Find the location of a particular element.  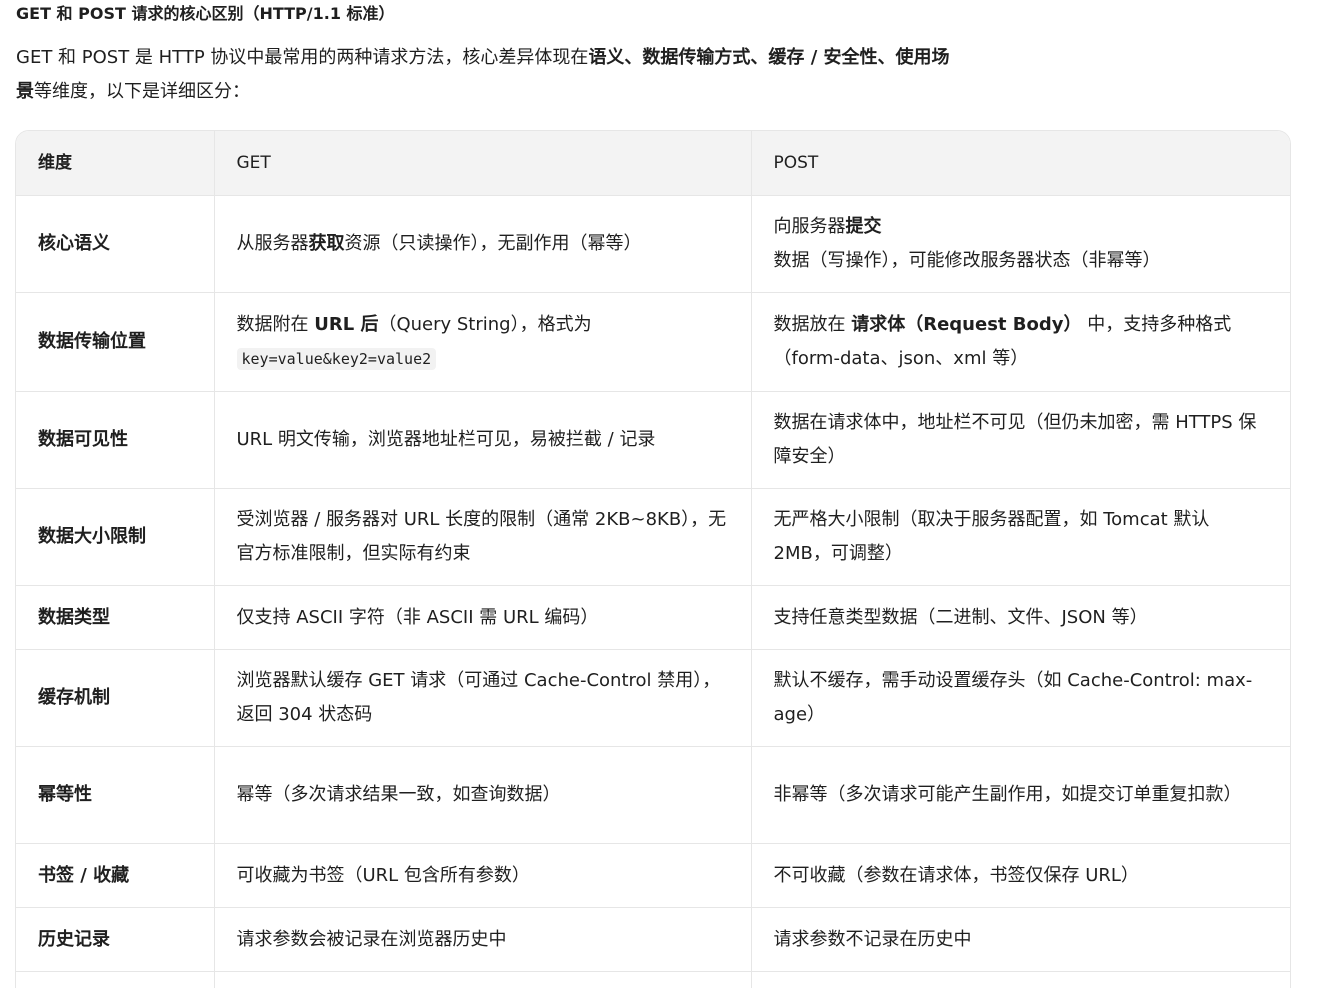

cell-text: 数据（写操作），可能修改服务器状态（非幂等） is located at coordinates (967, 260).